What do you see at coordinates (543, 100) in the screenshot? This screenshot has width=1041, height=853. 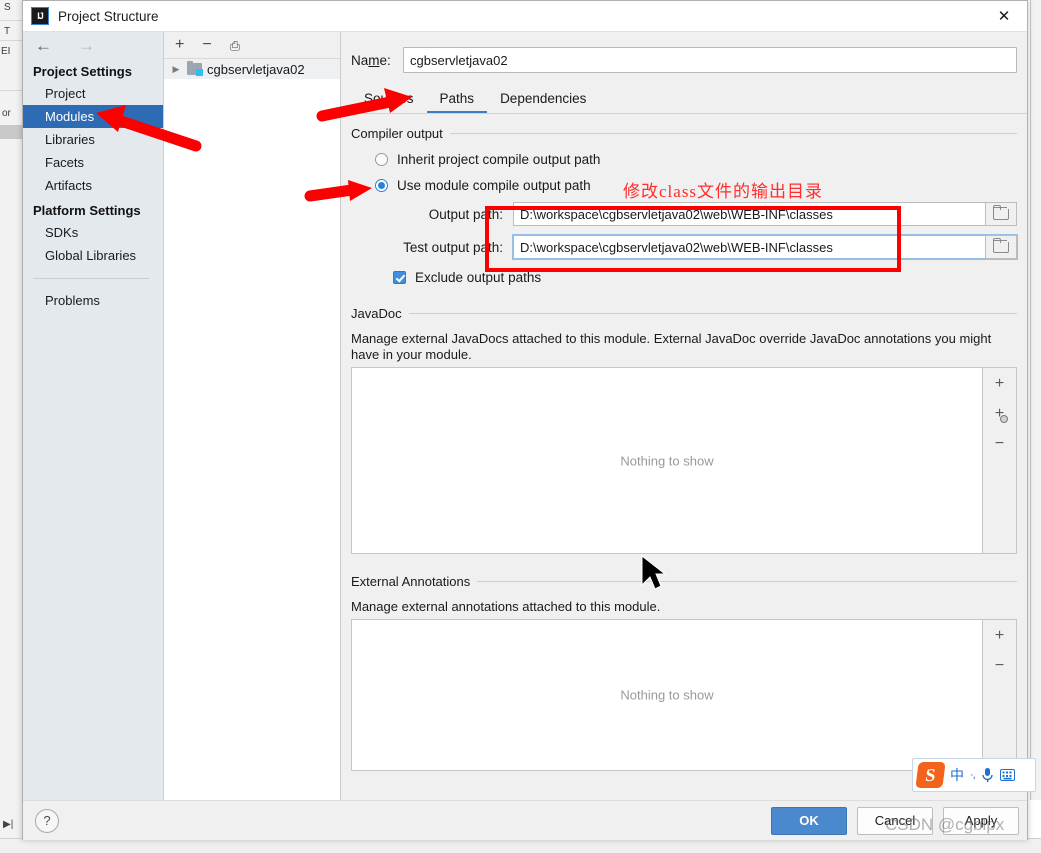 I see `tab-dependencies: Dependencies` at bounding box center [543, 100].